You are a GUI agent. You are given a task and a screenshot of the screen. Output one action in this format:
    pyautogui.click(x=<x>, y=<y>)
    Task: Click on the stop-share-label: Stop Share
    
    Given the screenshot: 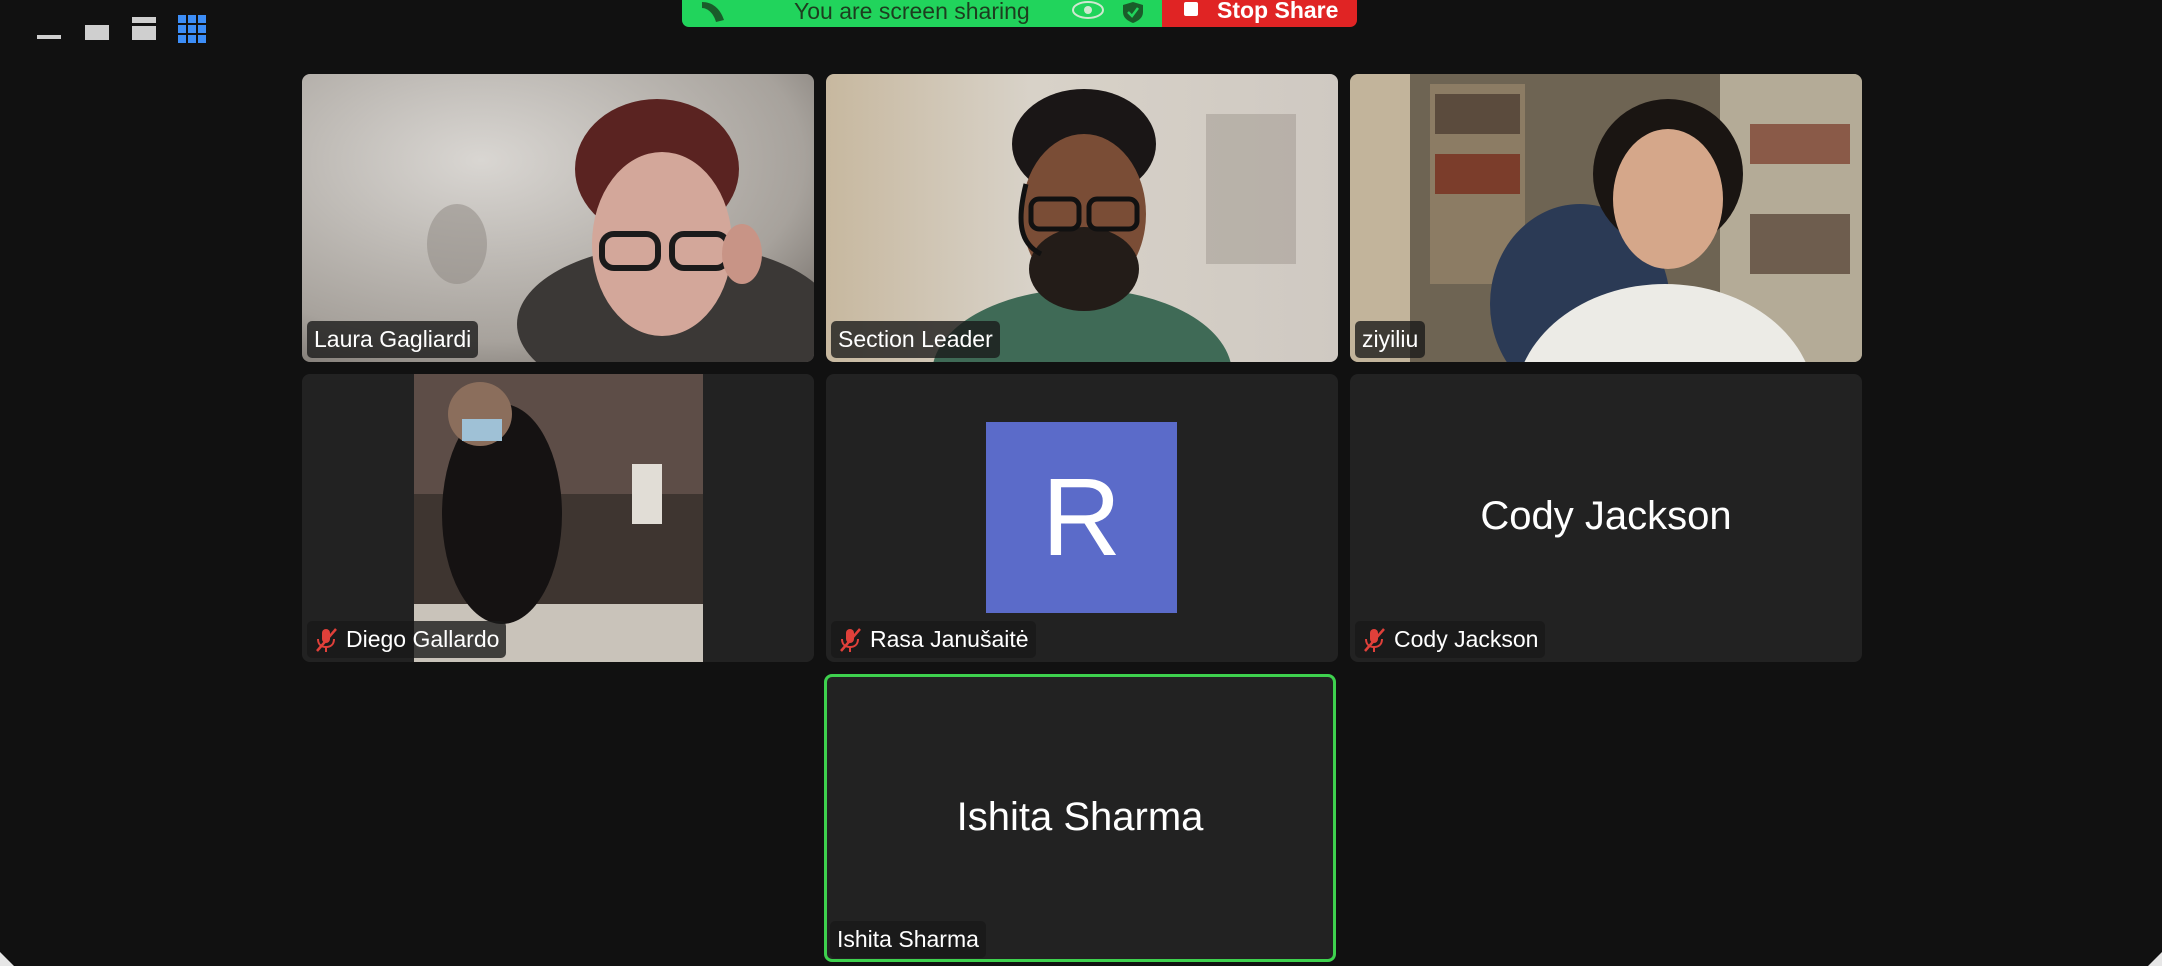 What is the action you would take?
    pyautogui.click(x=1278, y=11)
    